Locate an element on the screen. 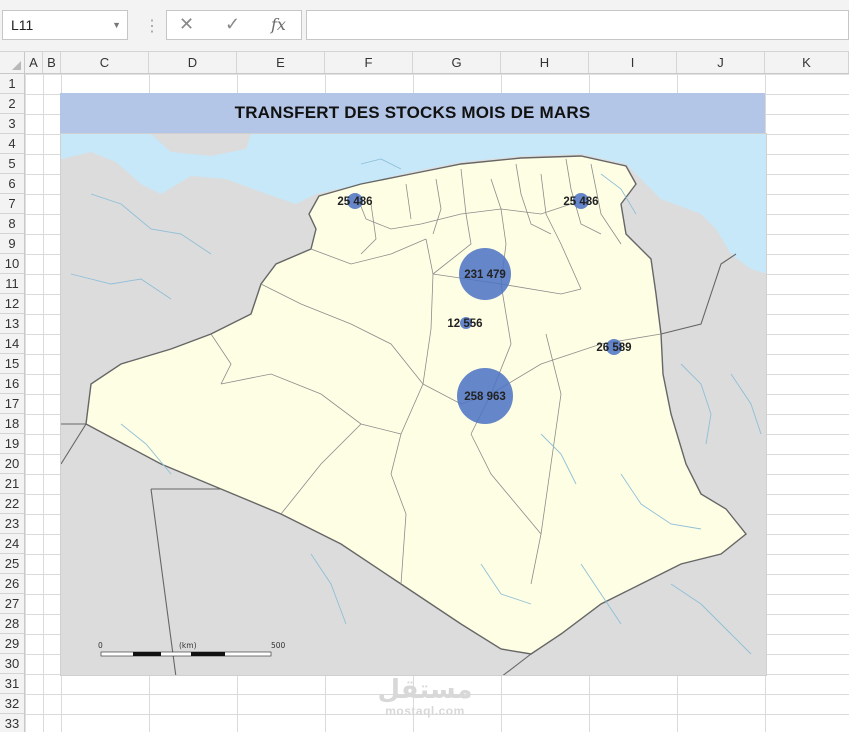  scale-end: 500 is located at coordinates (278, 645).